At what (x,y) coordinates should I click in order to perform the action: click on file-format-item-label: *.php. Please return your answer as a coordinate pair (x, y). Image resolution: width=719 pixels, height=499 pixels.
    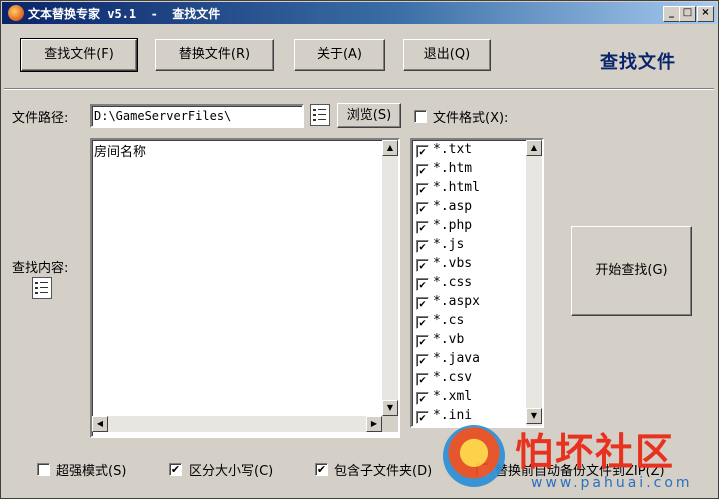
    Looking at the image, I should click on (453, 225).